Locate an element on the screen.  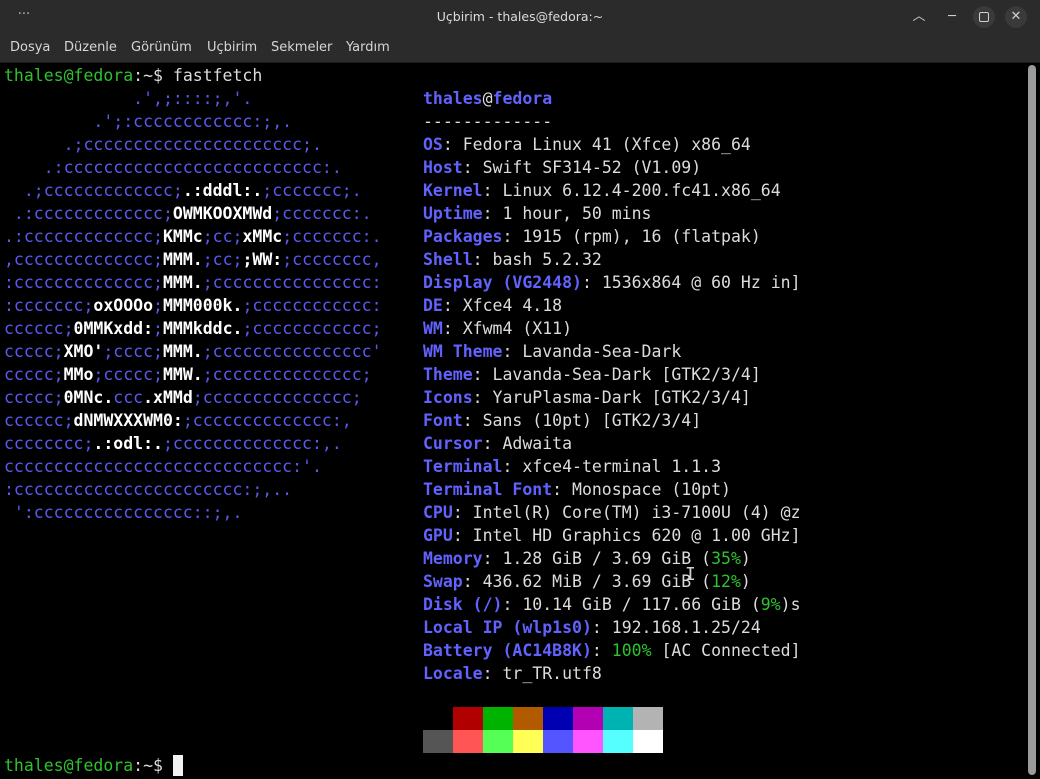
info-value: : Monospace (10pt) is located at coordinates (641, 489).